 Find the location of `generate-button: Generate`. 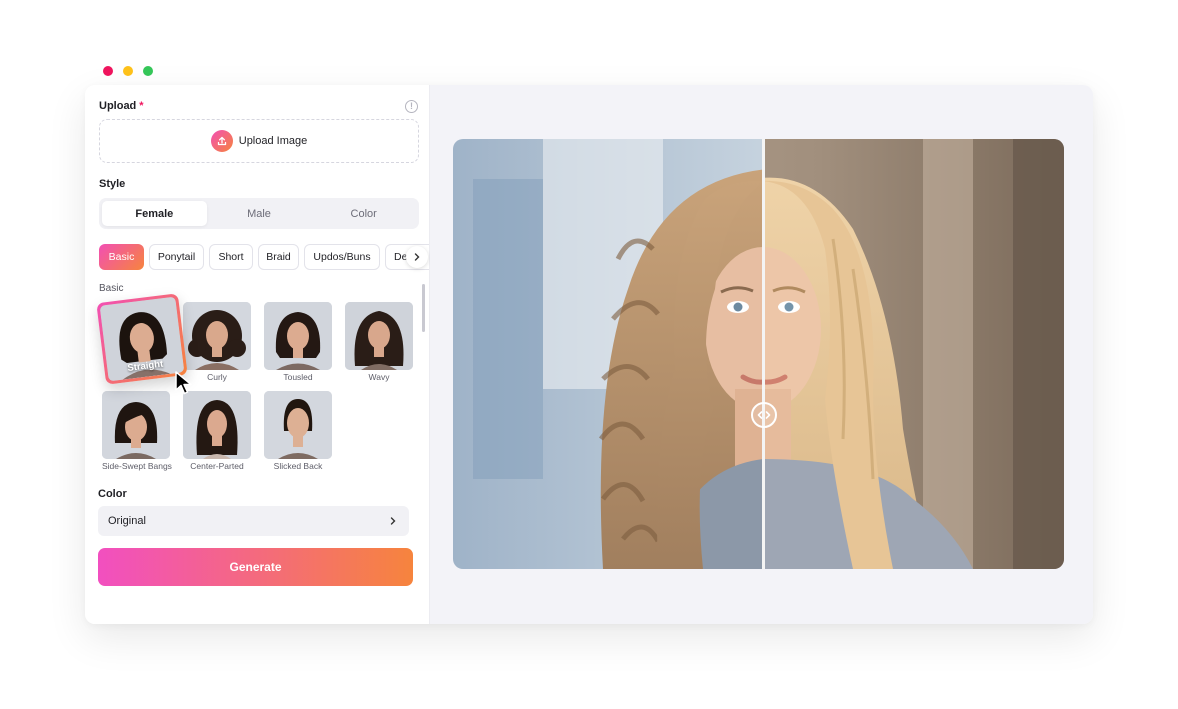

generate-button: Generate is located at coordinates (255, 567).